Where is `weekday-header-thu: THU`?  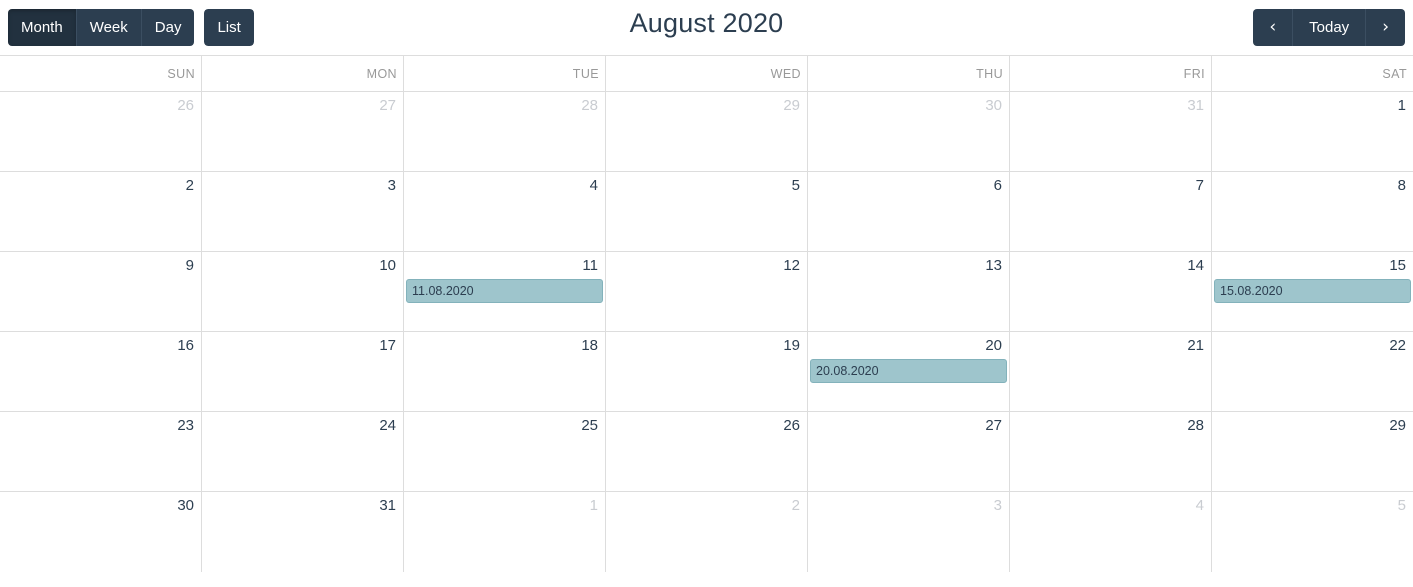 weekday-header-thu: THU is located at coordinates (909, 73).